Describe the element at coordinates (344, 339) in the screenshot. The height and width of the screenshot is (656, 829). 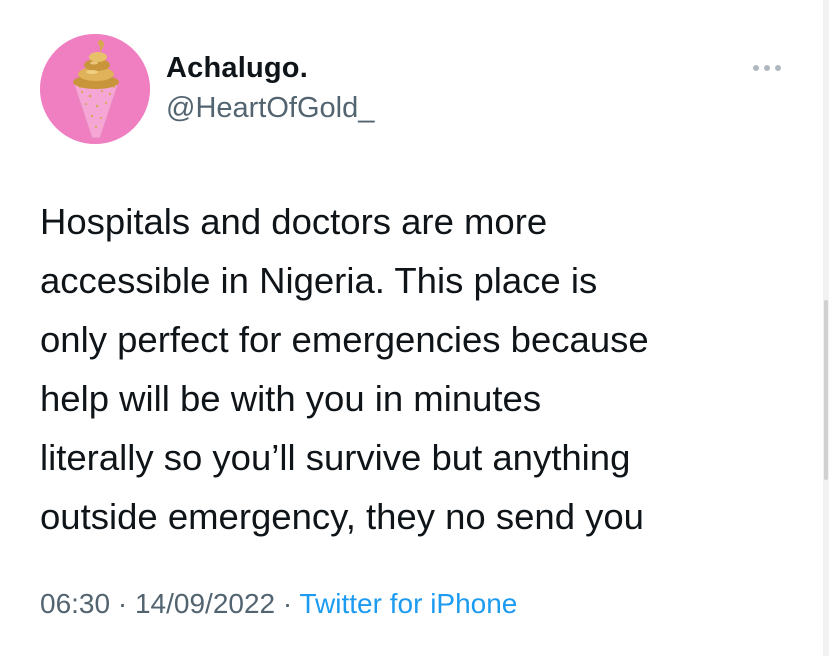
I see `tweet-text-line: only perfect for emergencies because` at that location.